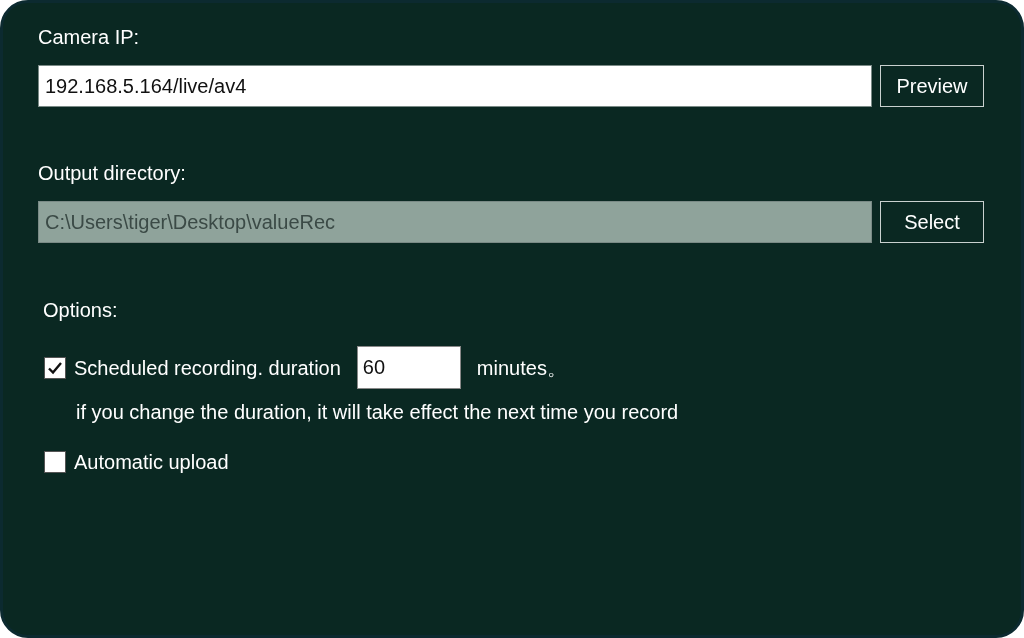 The width and height of the screenshot is (1024, 638). I want to click on action-button: Preview, so click(932, 86).